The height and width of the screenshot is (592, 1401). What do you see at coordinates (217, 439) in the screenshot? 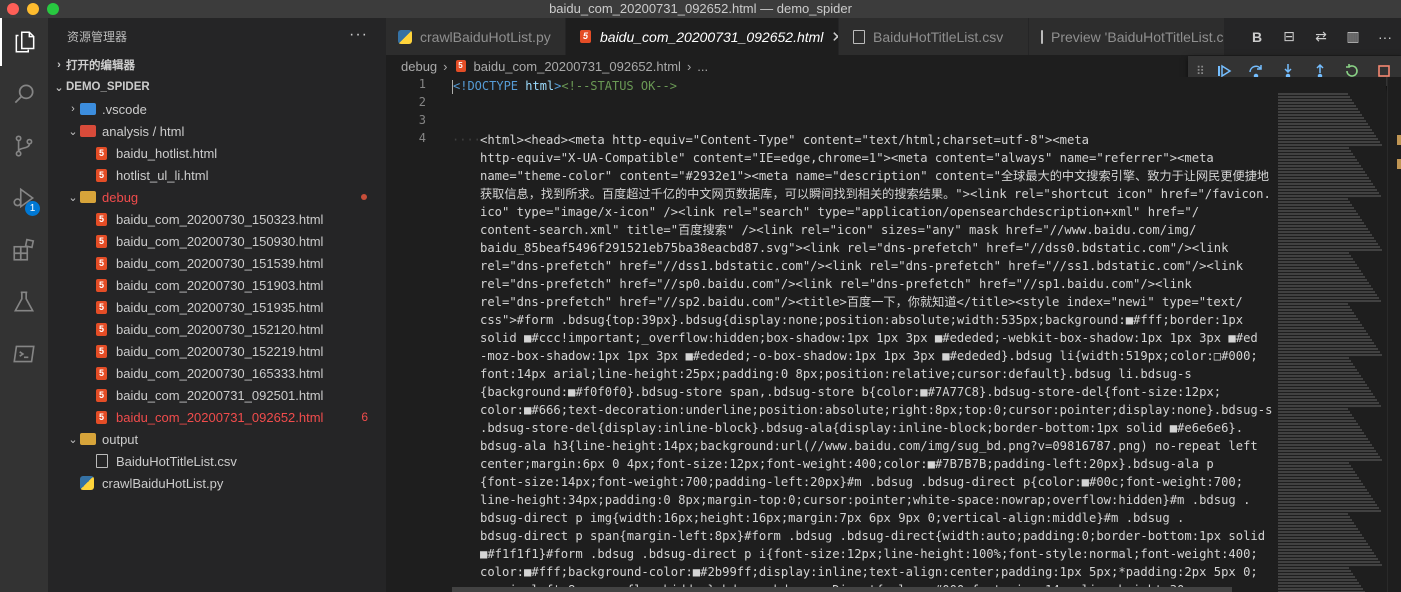
I see `tree-folder: ⌄ output` at bounding box center [217, 439].